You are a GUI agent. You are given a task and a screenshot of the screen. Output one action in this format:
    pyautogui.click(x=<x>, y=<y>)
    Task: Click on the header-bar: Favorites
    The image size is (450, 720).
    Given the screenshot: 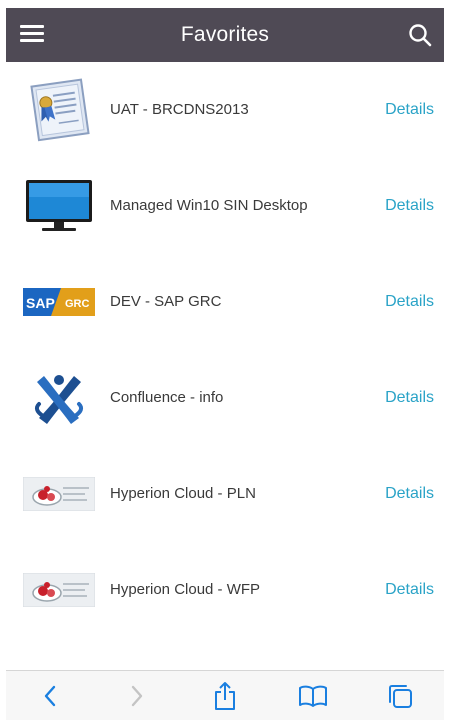 What is the action you would take?
    pyautogui.click(x=225, y=35)
    